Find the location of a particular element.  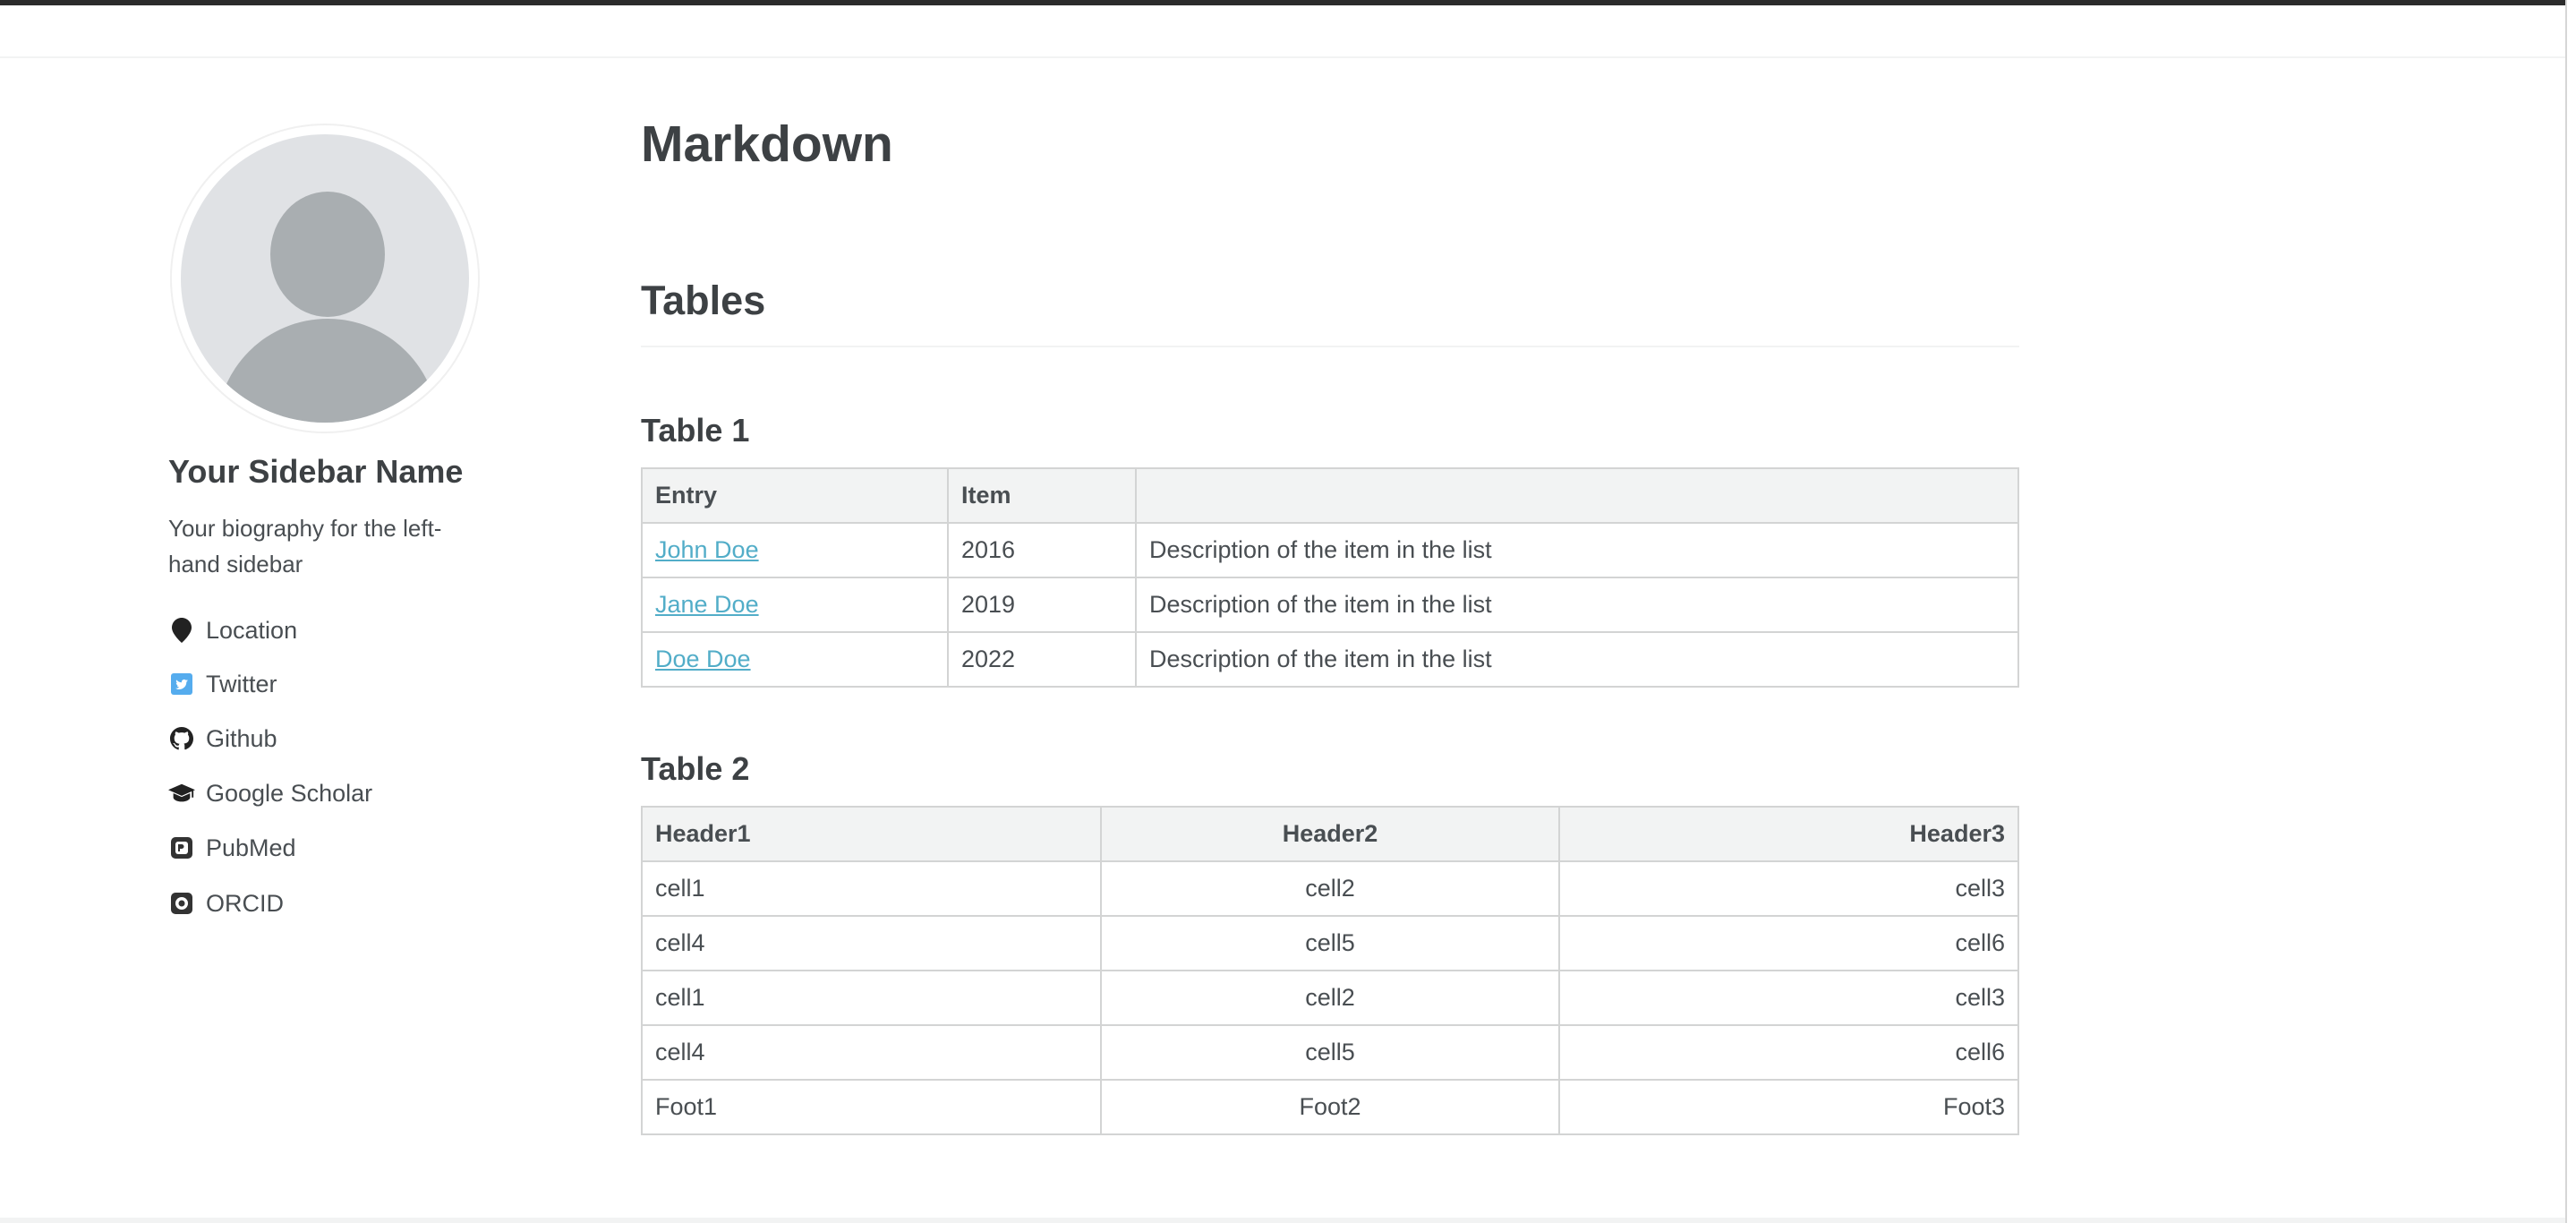

entry-link: Doe Doe is located at coordinates (703, 659).